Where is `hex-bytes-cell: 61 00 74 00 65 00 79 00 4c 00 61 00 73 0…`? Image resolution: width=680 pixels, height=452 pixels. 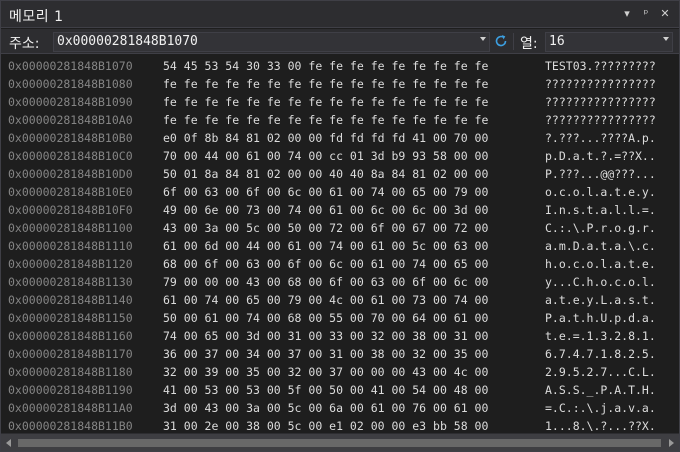
hex-bytes-cell: 61 00 74 00 65 00 79 00 4c 00 61 00 73 0… is located at coordinates (325, 300).